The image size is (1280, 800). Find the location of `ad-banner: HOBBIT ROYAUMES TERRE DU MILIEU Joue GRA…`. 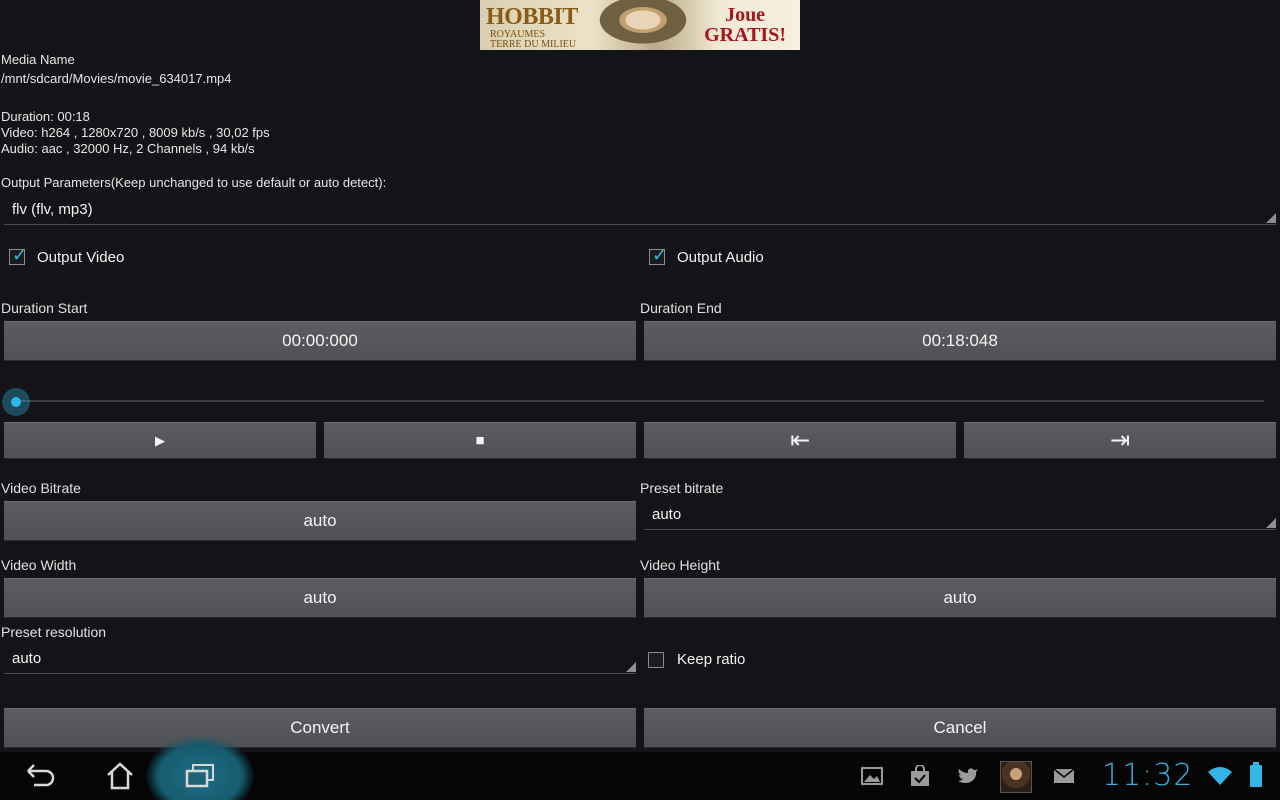

ad-banner: HOBBIT ROYAUMES TERRE DU MILIEU Joue GRA… is located at coordinates (640, 25).